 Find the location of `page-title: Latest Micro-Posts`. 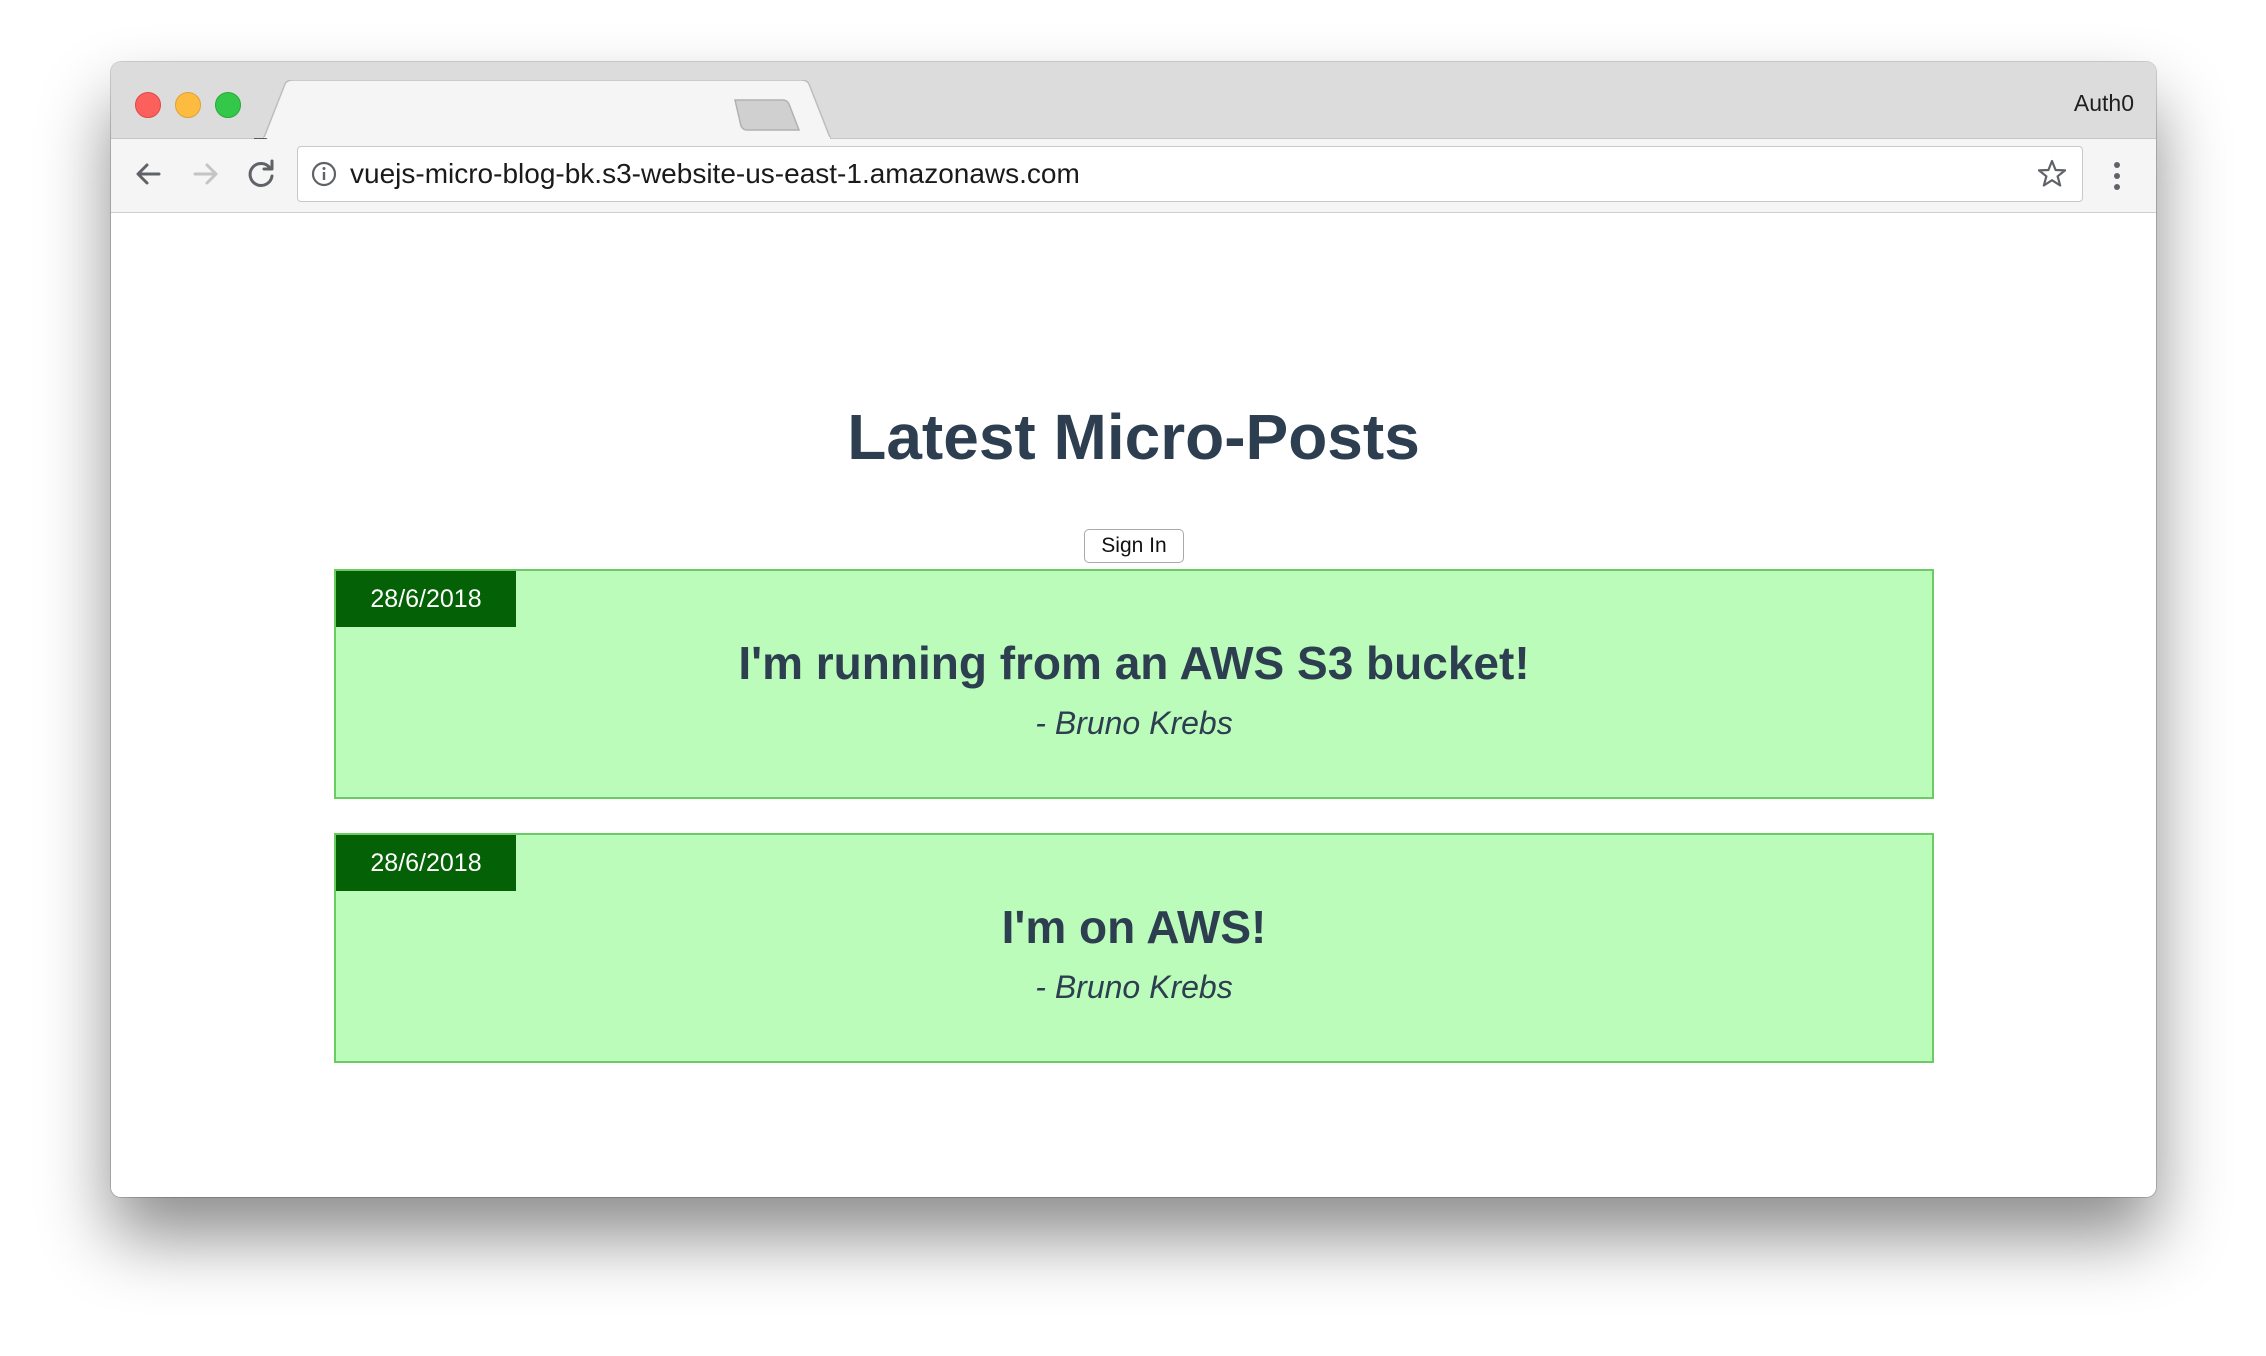

page-title: Latest Micro-Posts is located at coordinates (1133, 437).